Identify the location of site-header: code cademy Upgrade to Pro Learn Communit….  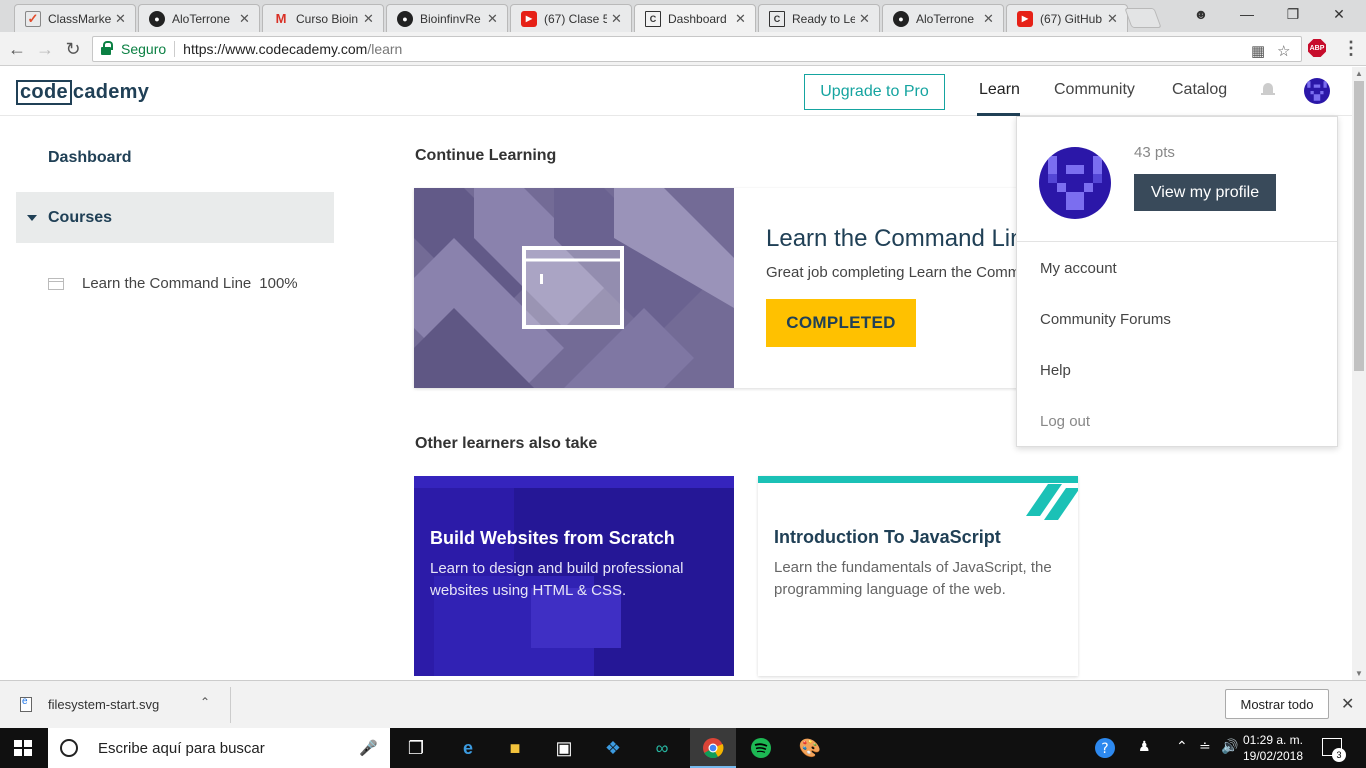
(676, 91).